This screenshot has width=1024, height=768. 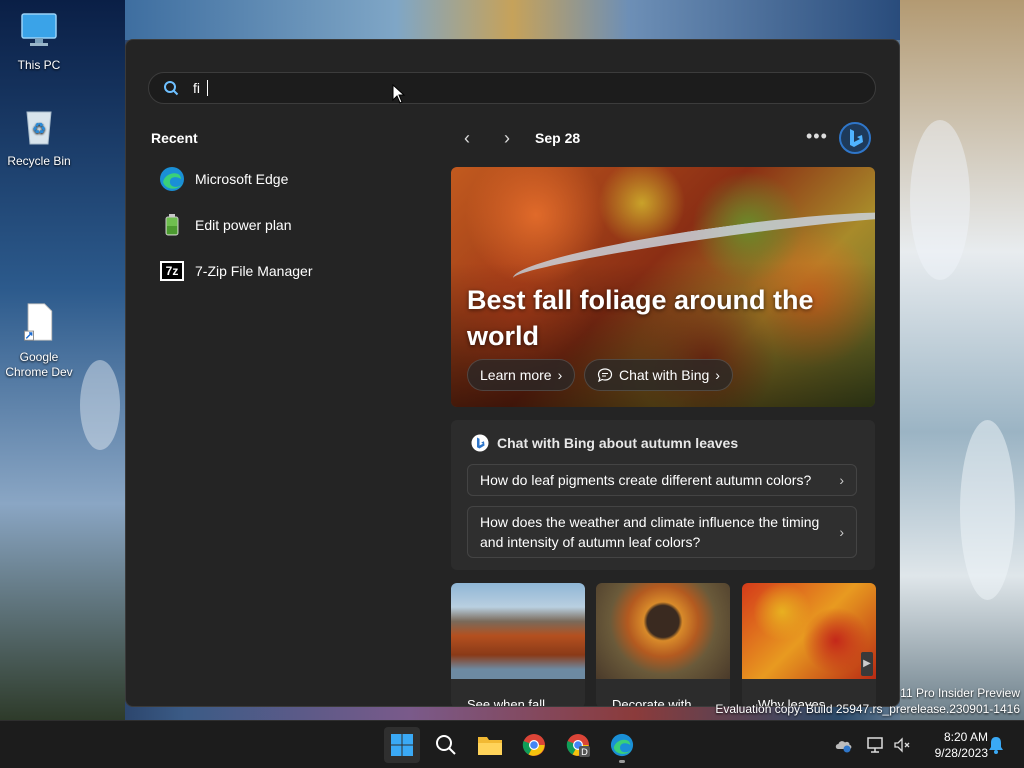 I want to click on desktop-icon-this-pc: This PC, so click(x=39, y=41).